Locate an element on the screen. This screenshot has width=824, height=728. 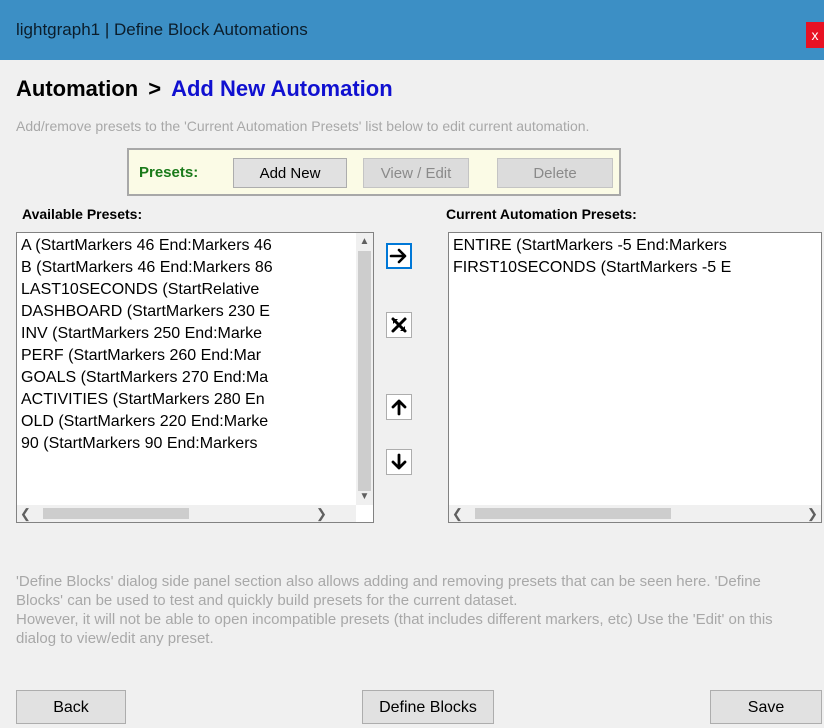
add-to-current-button is located at coordinates (399, 256).